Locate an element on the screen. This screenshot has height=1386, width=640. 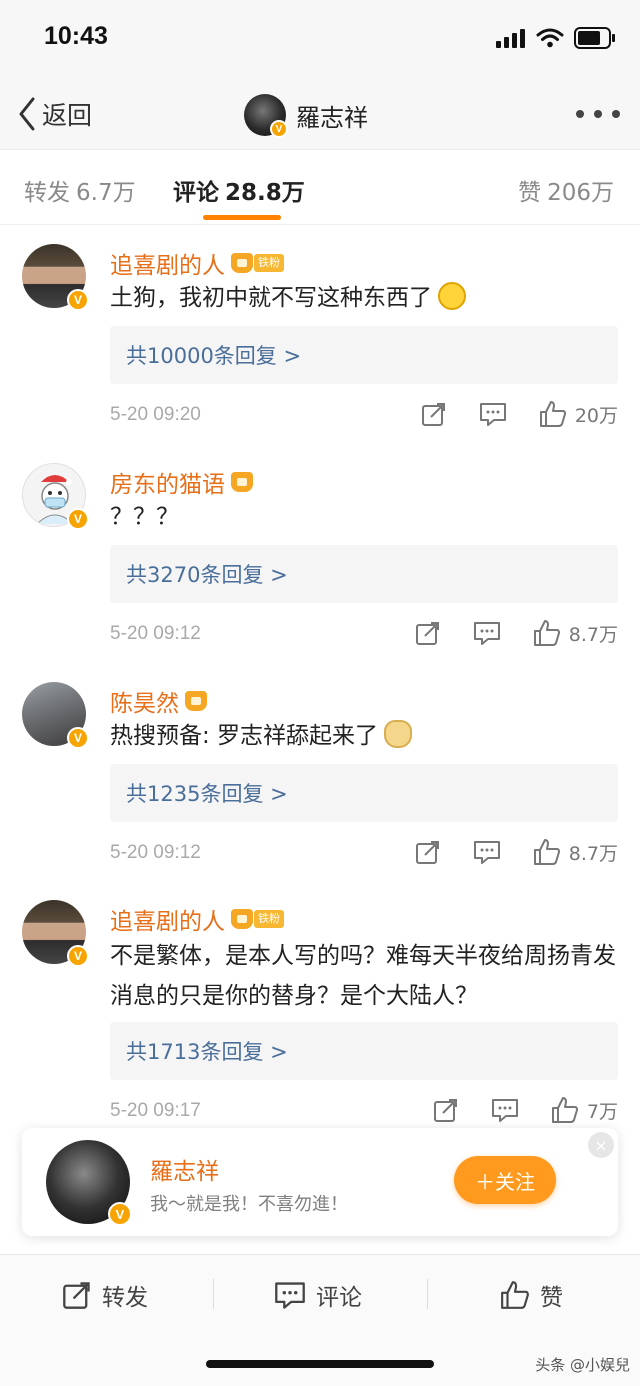
comment-username: 房东的猫语 is located at coordinates (181, 482).